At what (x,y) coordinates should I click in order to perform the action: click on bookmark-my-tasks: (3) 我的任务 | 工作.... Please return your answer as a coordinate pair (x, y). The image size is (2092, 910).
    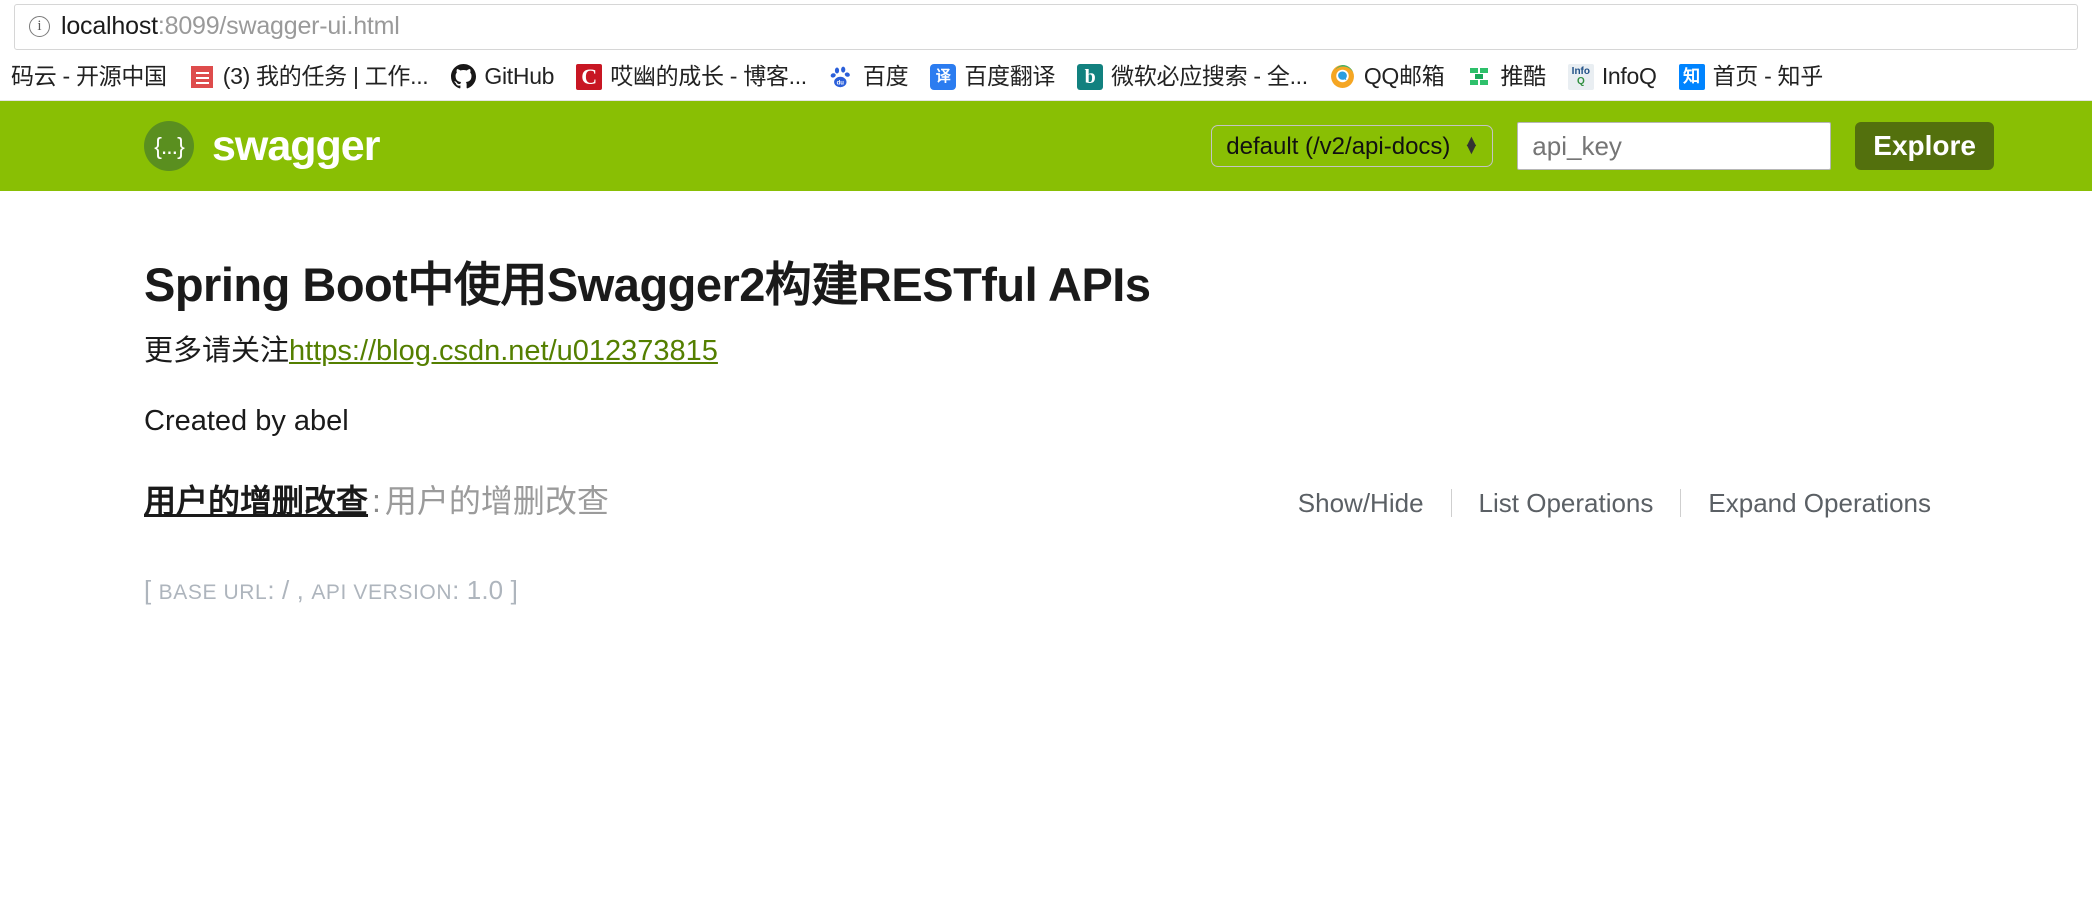
    Looking at the image, I should click on (309, 77).